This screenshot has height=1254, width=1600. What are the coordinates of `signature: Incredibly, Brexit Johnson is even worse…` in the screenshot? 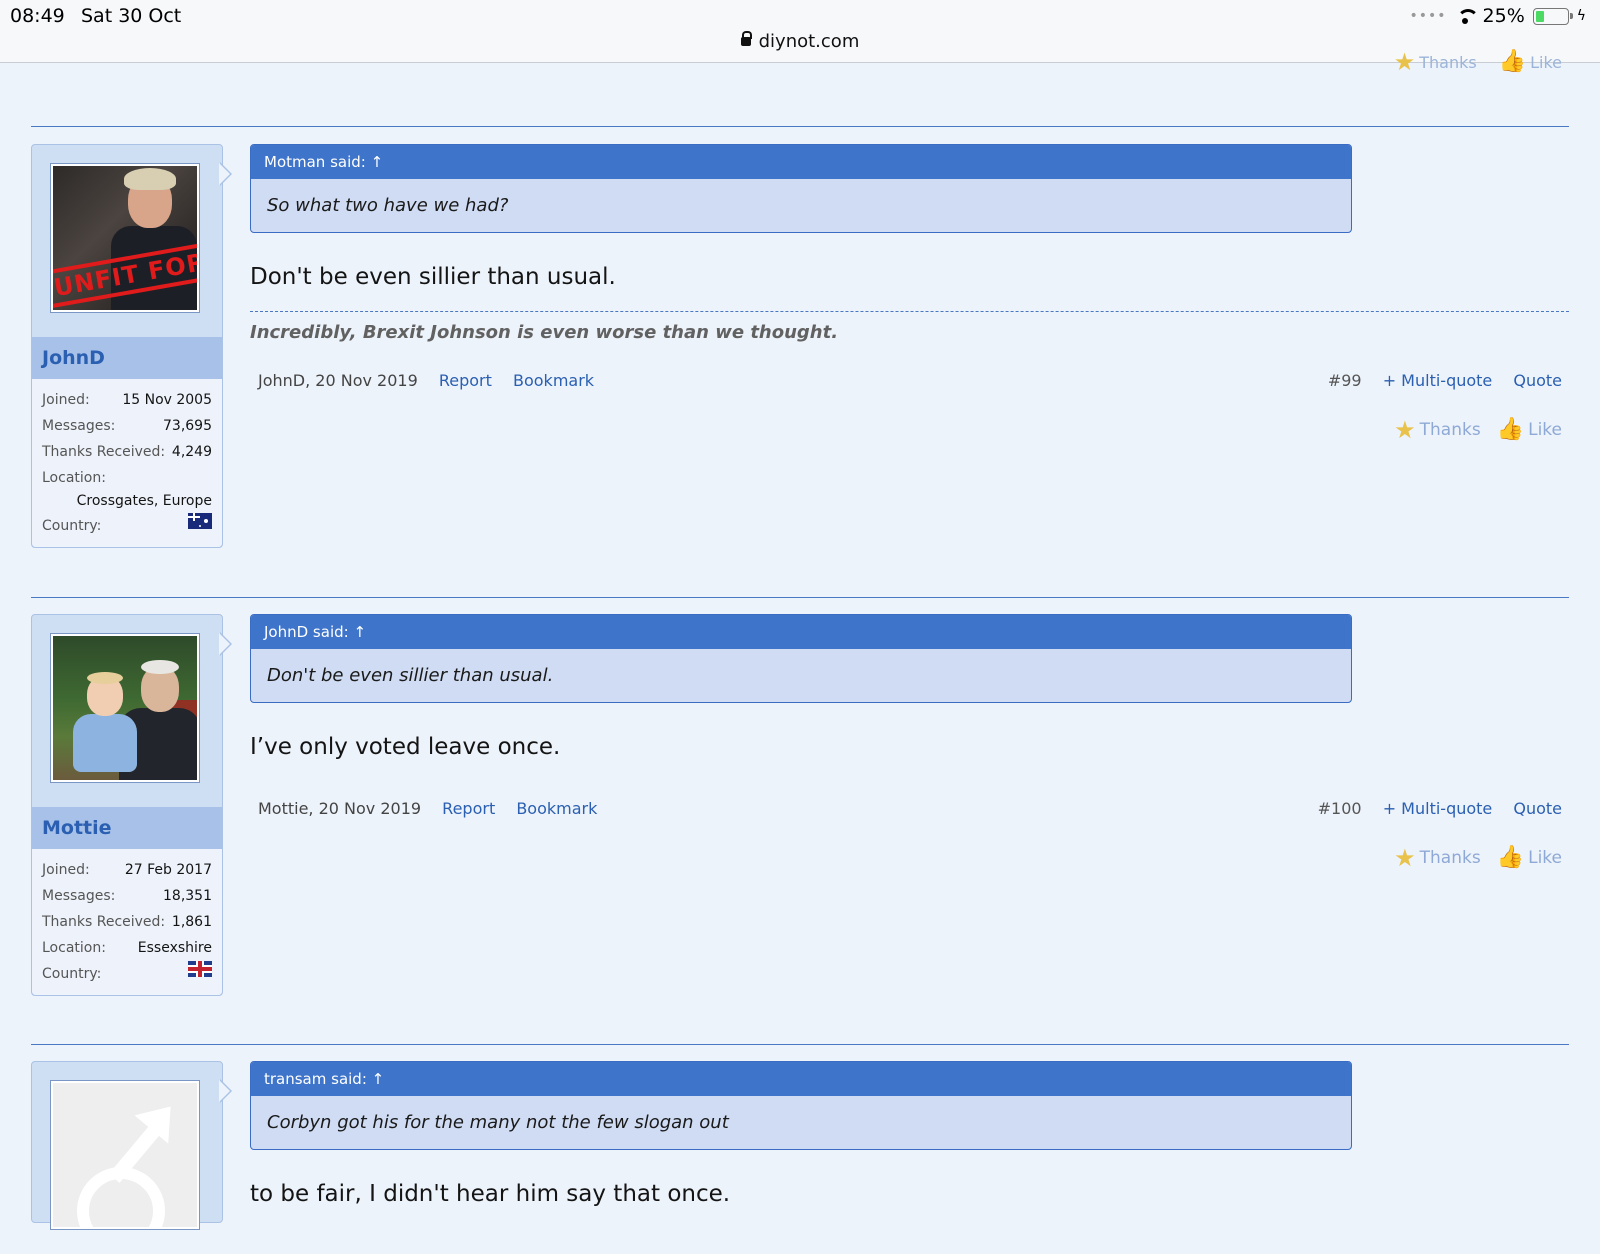 It's located at (544, 332).